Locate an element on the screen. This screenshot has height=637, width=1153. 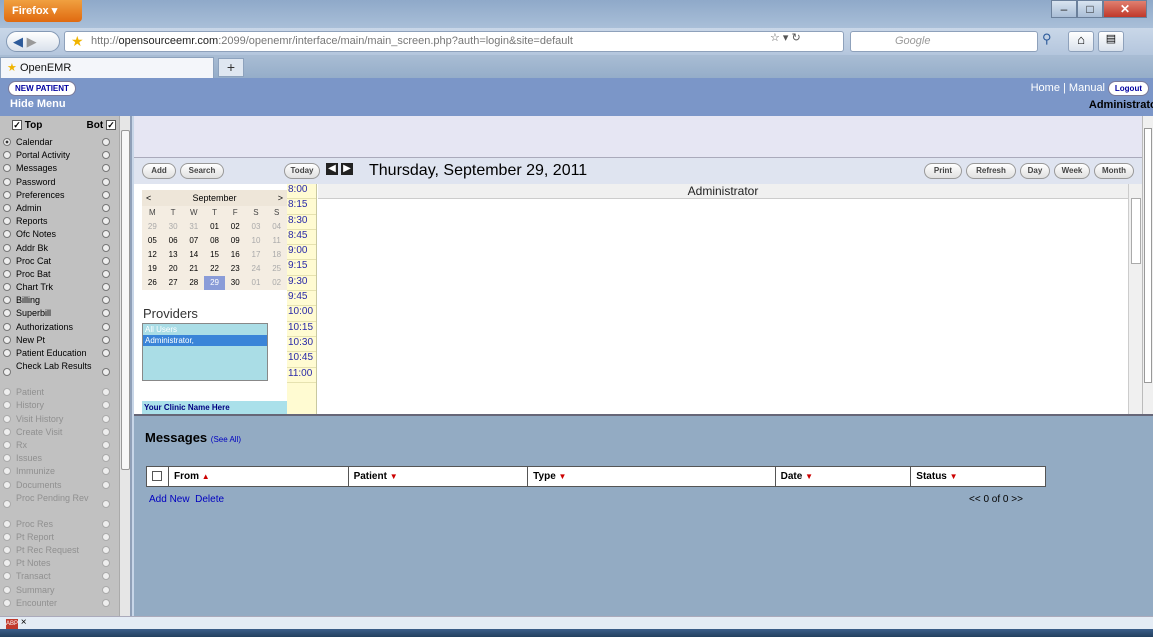
add-new-link: Add New is located at coordinates (169, 499).